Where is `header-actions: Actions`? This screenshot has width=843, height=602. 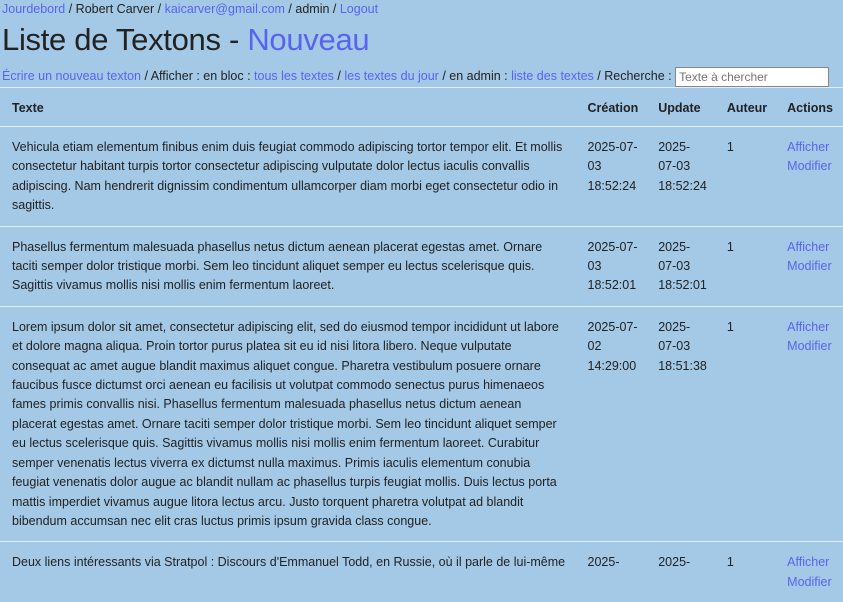 header-actions: Actions is located at coordinates (810, 107).